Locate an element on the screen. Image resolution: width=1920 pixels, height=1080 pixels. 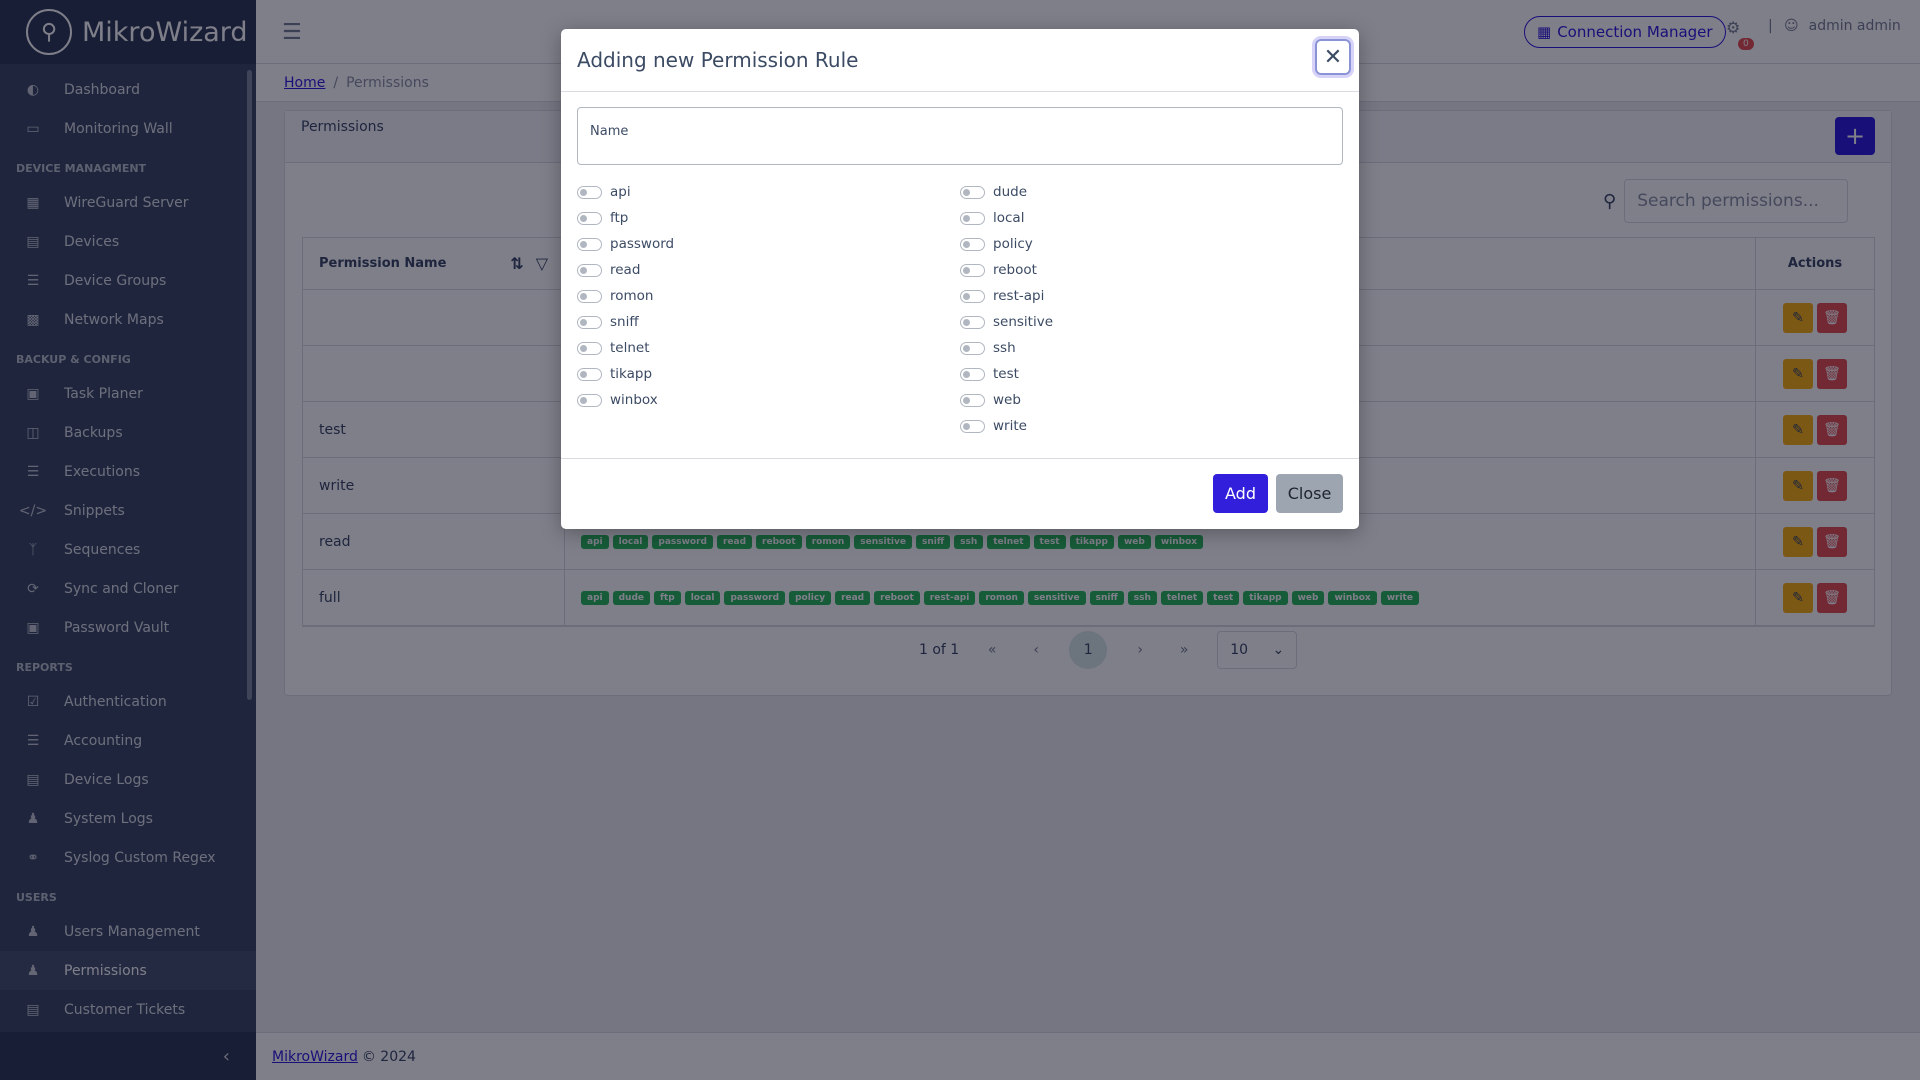
toggle-label: local is located at coordinates (1009, 218).